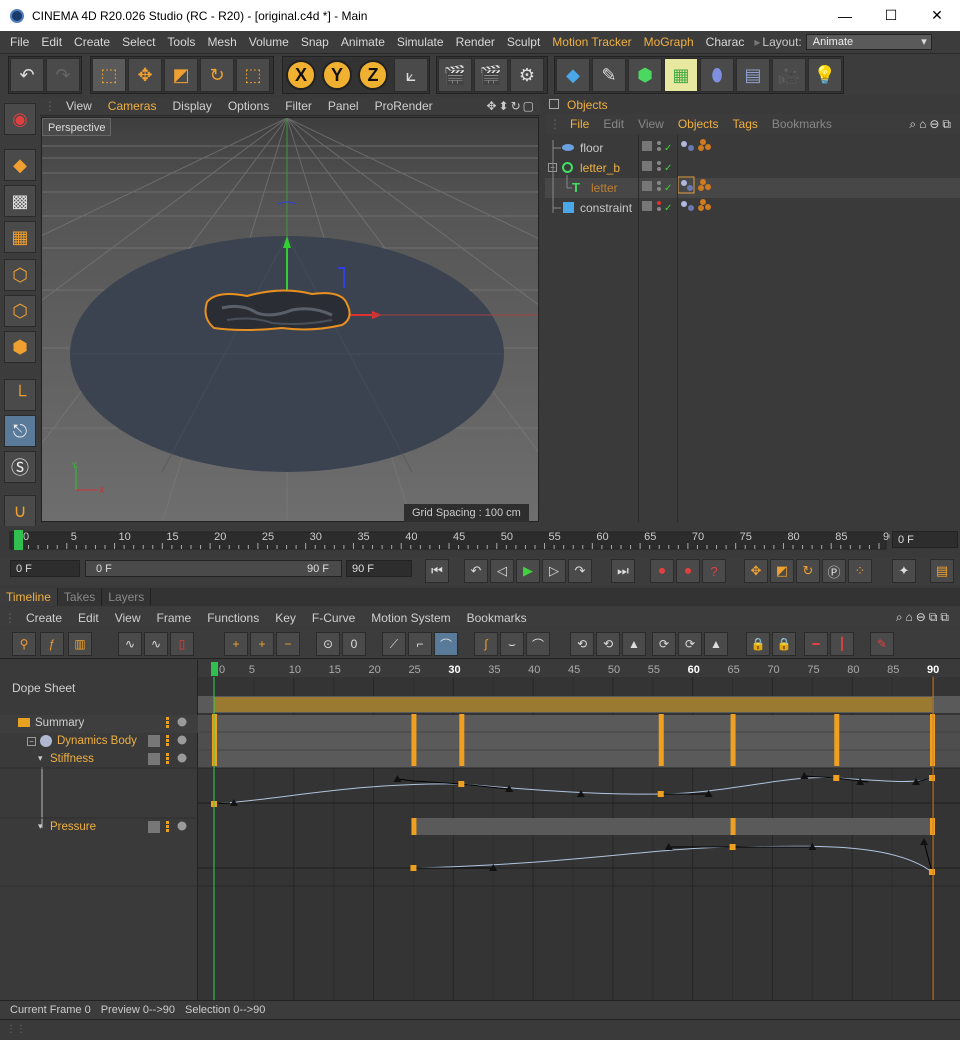  Describe the element at coordinates (221, 42) in the screenshot. I see `menu-mesh: Mesh` at that location.